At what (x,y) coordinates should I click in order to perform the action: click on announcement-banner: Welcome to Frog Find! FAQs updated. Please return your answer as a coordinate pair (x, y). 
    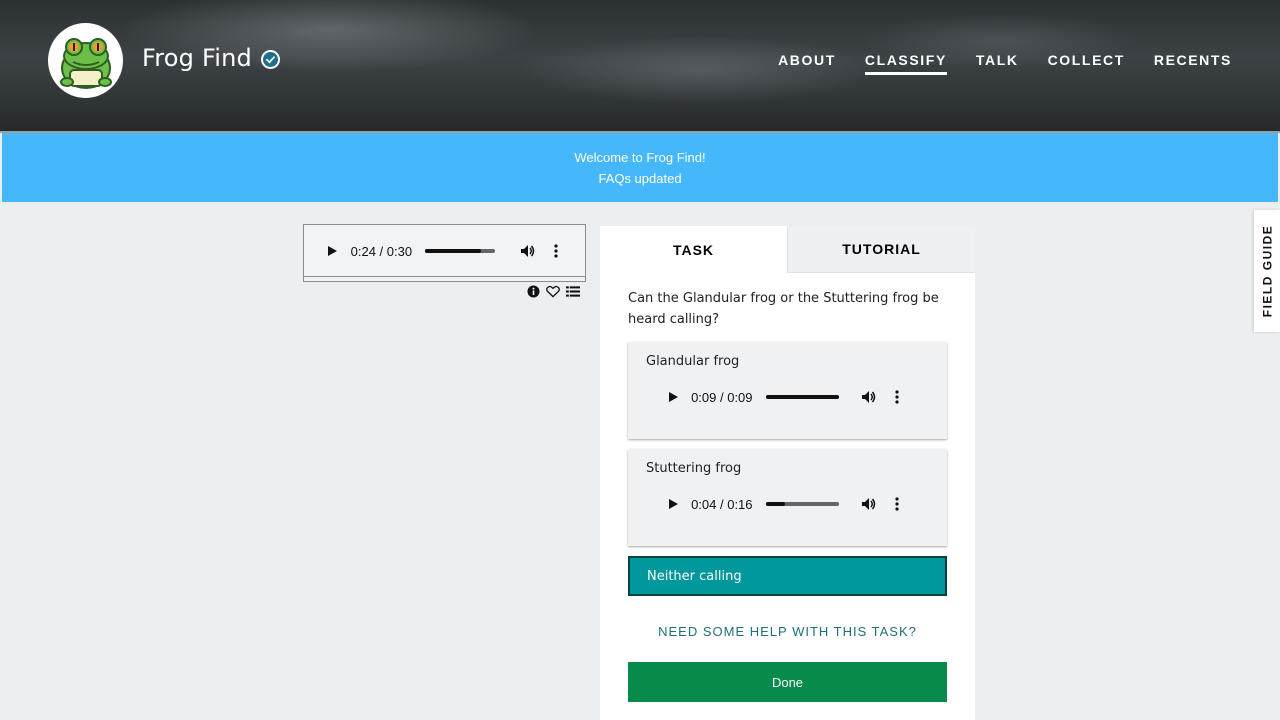
    Looking at the image, I should click on (640, 167).